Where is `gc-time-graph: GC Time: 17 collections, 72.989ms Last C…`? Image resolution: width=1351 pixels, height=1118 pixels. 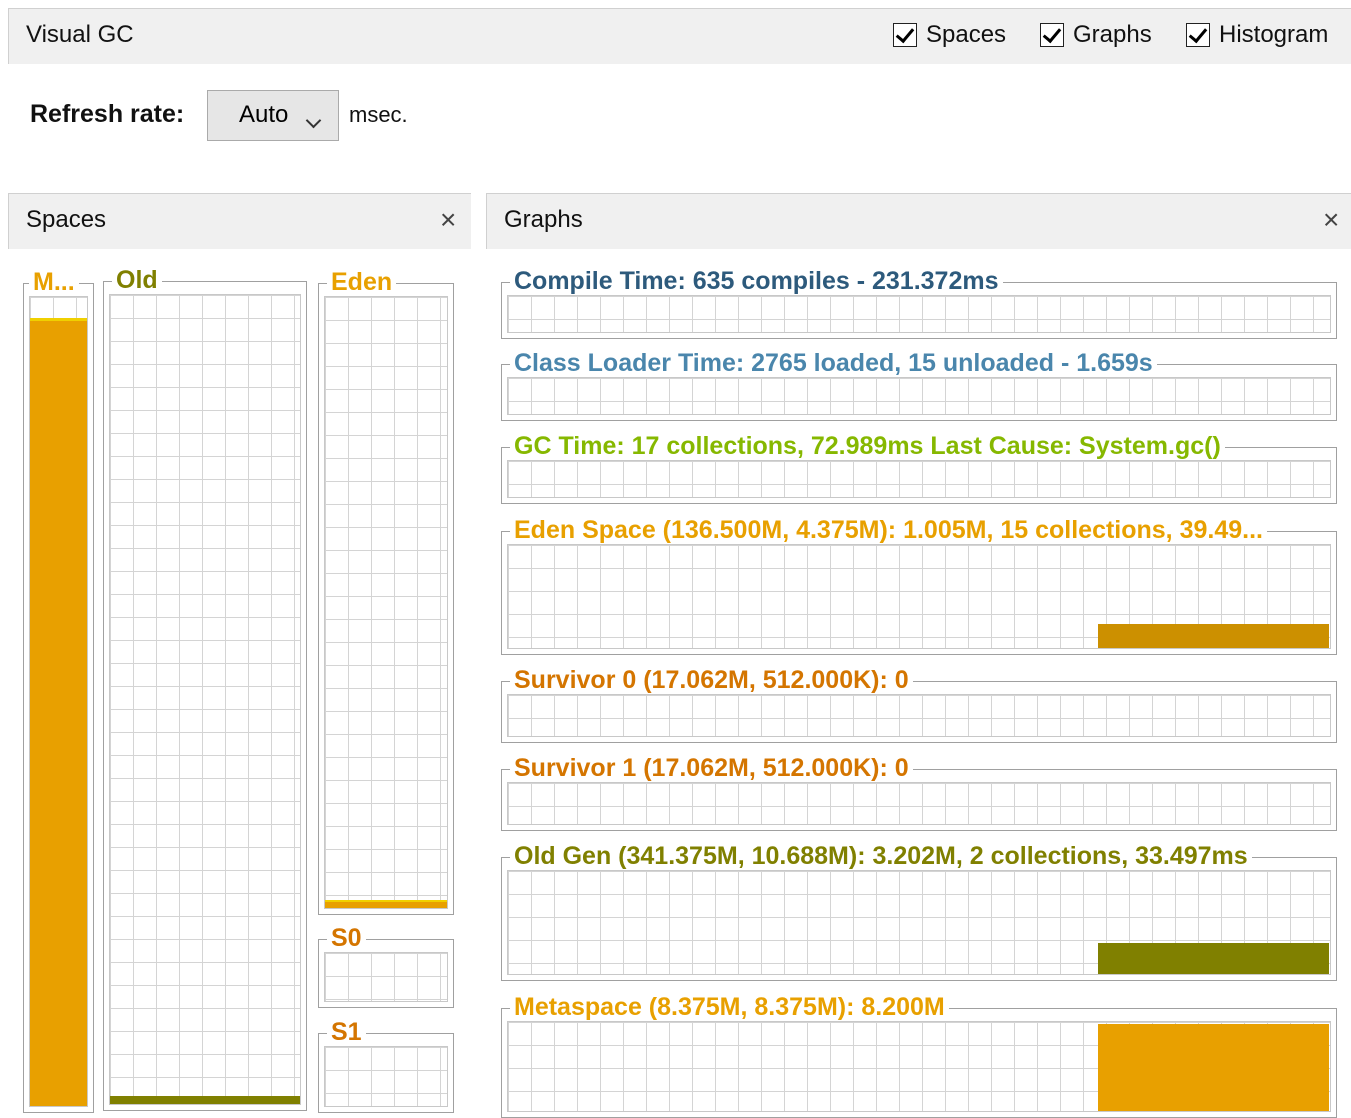
gc-time-graph: GC Time: 17 collections, 72.989ms Last C… is located at coordinates (919, 467).